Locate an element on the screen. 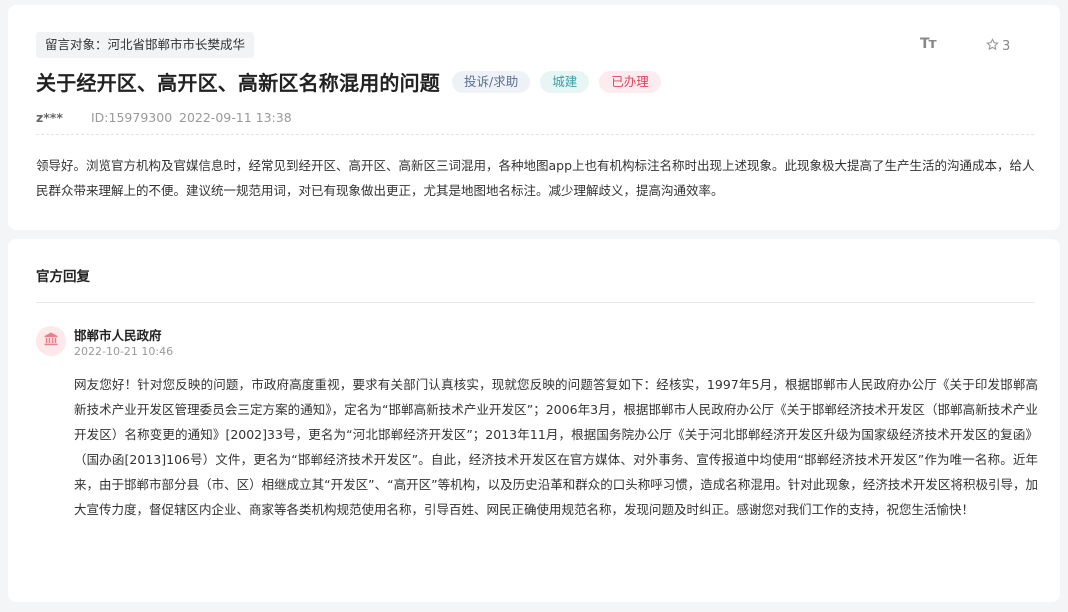 This screenshot has width=1068, height=612. avatar is located at coordinates (51, 341).